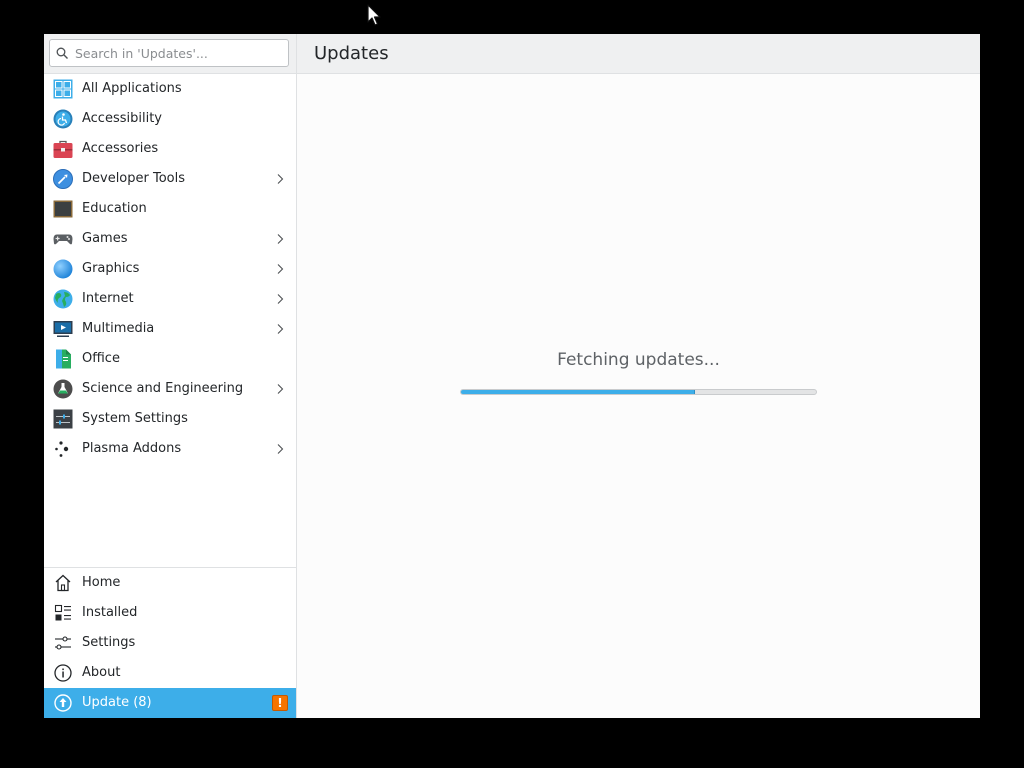 The width and height of the screenshot is (1024, 768). What do you see at coordinates (62, 53) in the screenshot?
I see `search-icon` at bounding box center [62, 53].